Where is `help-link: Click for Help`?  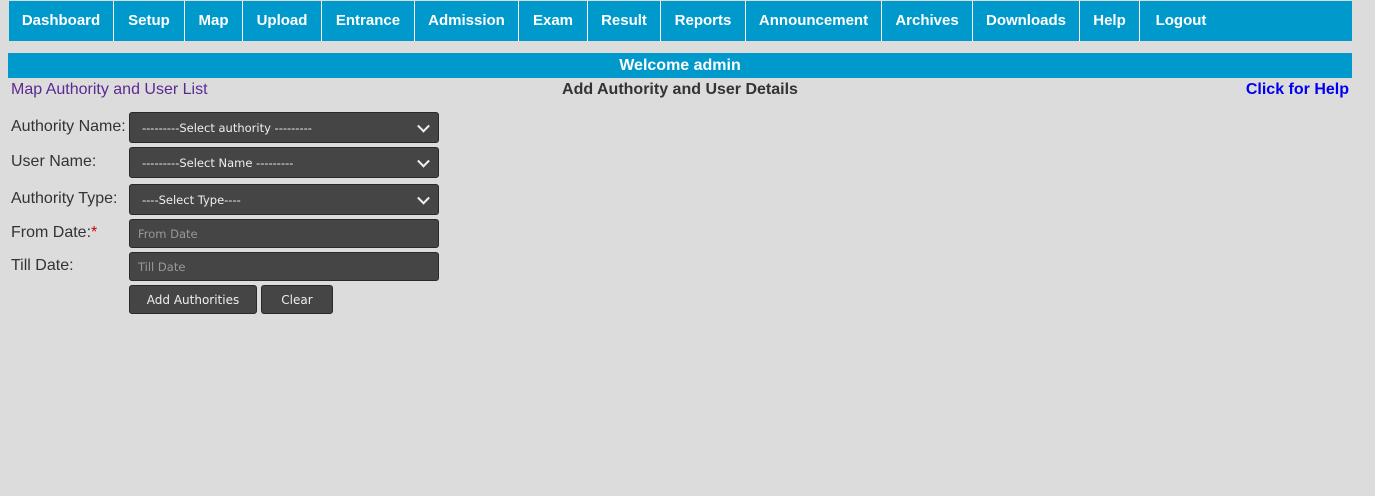
help-link: Click for Help is located at coordinates (1297, 90).